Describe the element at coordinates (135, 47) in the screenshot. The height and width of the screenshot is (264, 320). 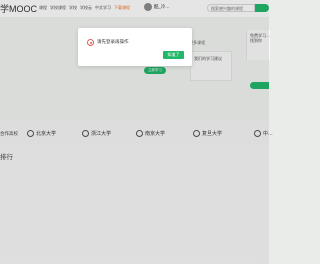
I see `alert-dialog: 请先登录再操作` at that location.